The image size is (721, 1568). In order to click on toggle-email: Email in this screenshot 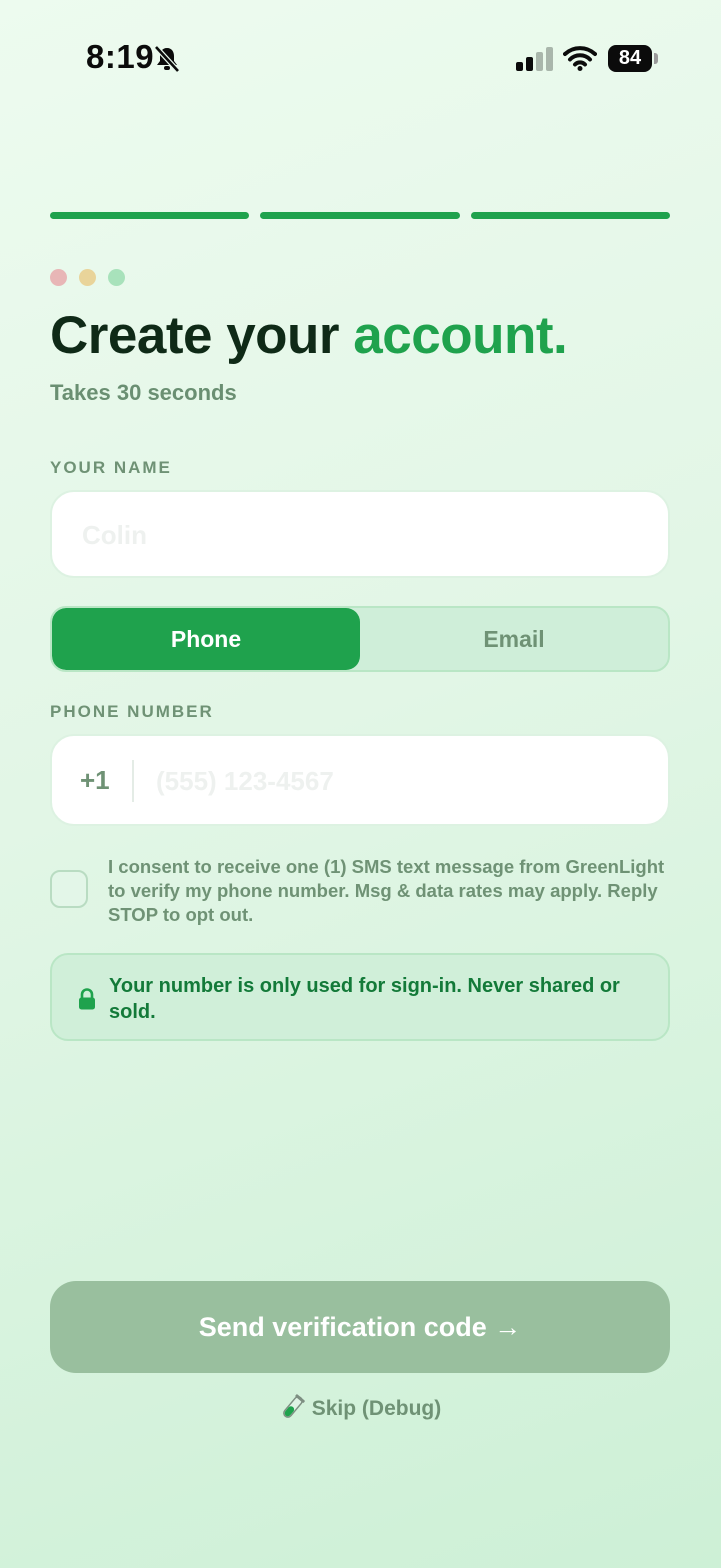, I will do `click(514, 639)`.